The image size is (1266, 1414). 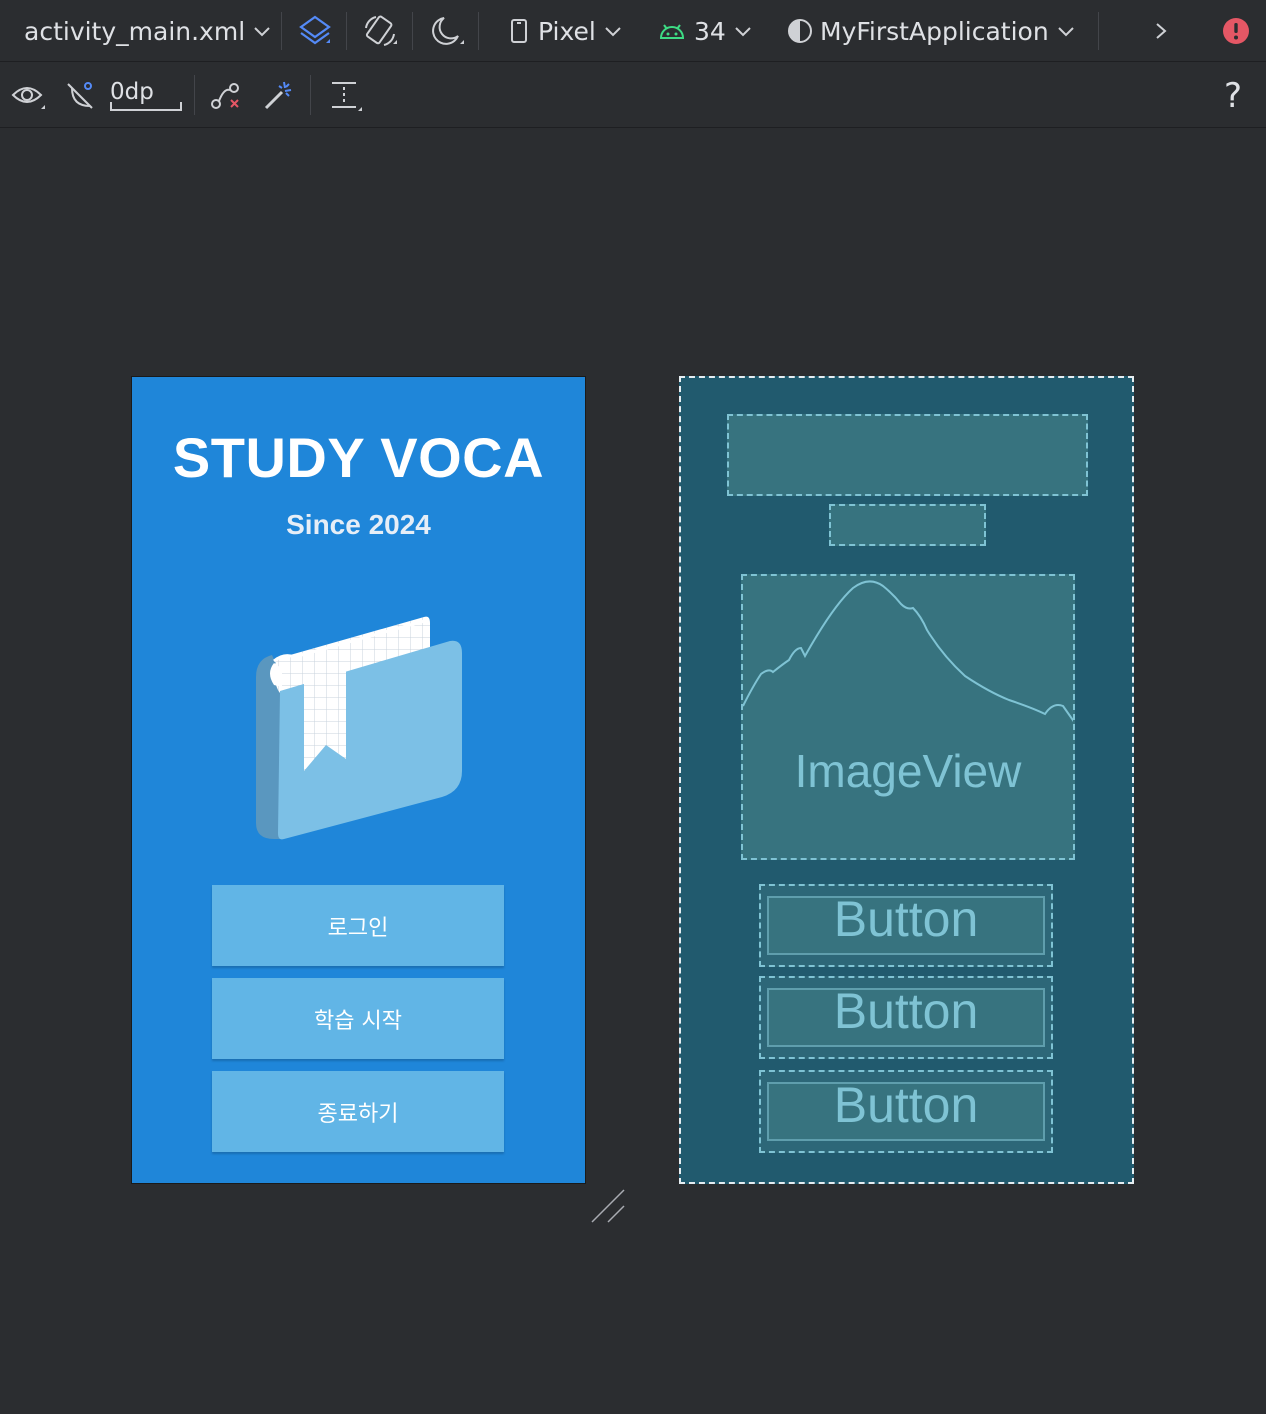 What do you see at coordinates (672, 31) in the screenshot?
I see `android-icon` at bounding box center [672, 31].